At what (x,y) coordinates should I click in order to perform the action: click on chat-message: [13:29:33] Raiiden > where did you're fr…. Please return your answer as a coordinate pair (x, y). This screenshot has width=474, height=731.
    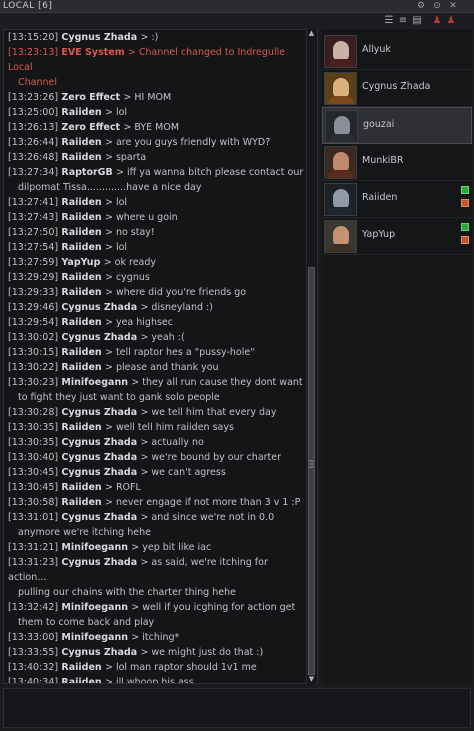
    Looking at the image, I should click on (157, 292).